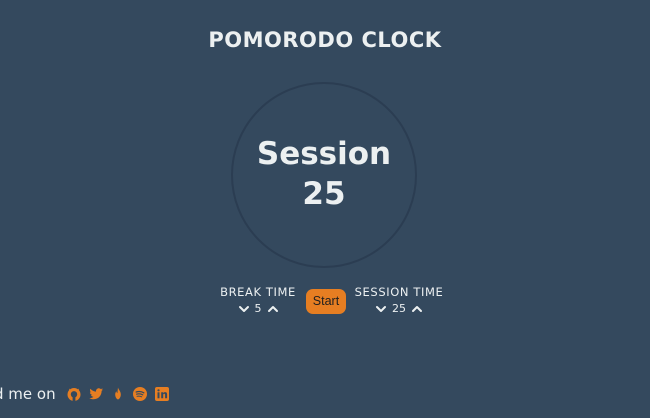  What do you see at coordinates (162, 394) in the screenshot?
I see `linkedin-icon` at bounding box center [162, 394].